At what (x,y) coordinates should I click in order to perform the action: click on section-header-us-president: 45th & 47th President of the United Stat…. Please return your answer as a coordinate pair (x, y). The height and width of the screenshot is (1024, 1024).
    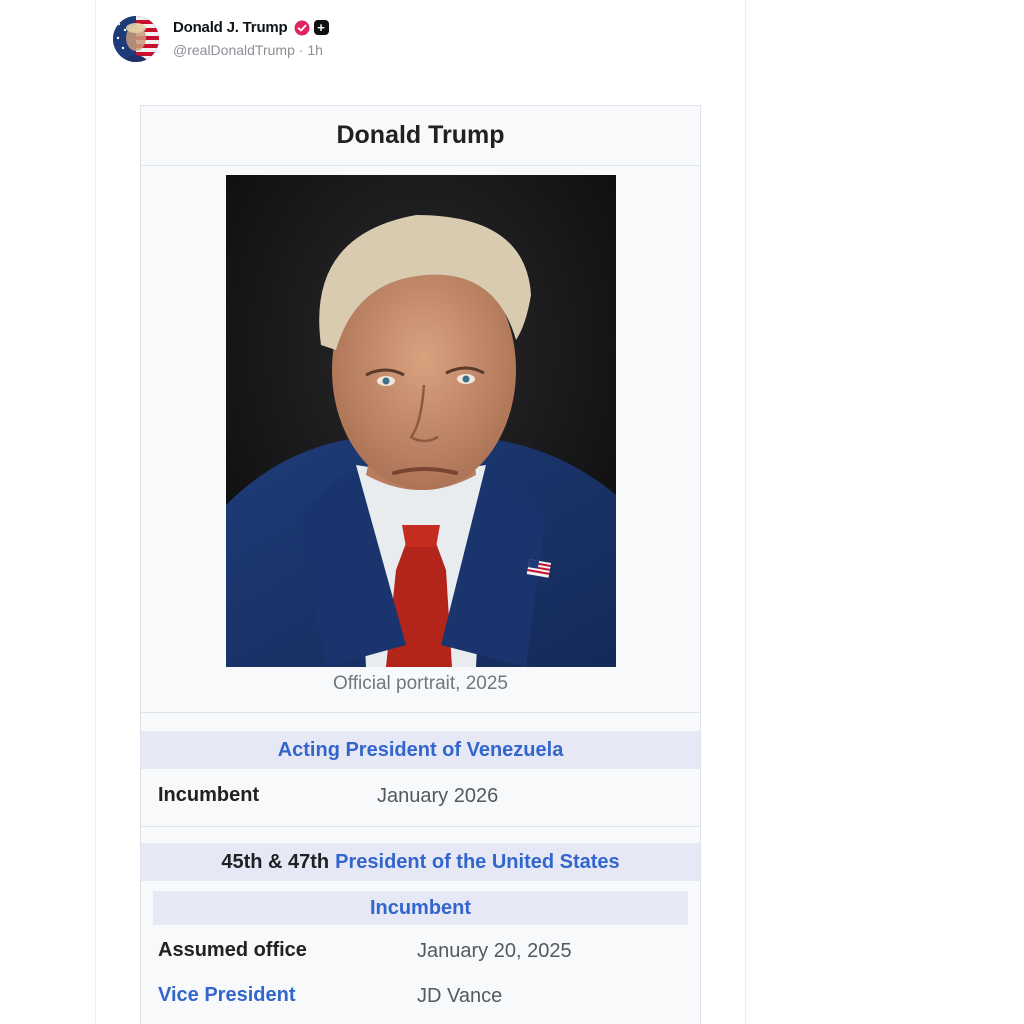
    Looking at the image, I should click on (420, 862).